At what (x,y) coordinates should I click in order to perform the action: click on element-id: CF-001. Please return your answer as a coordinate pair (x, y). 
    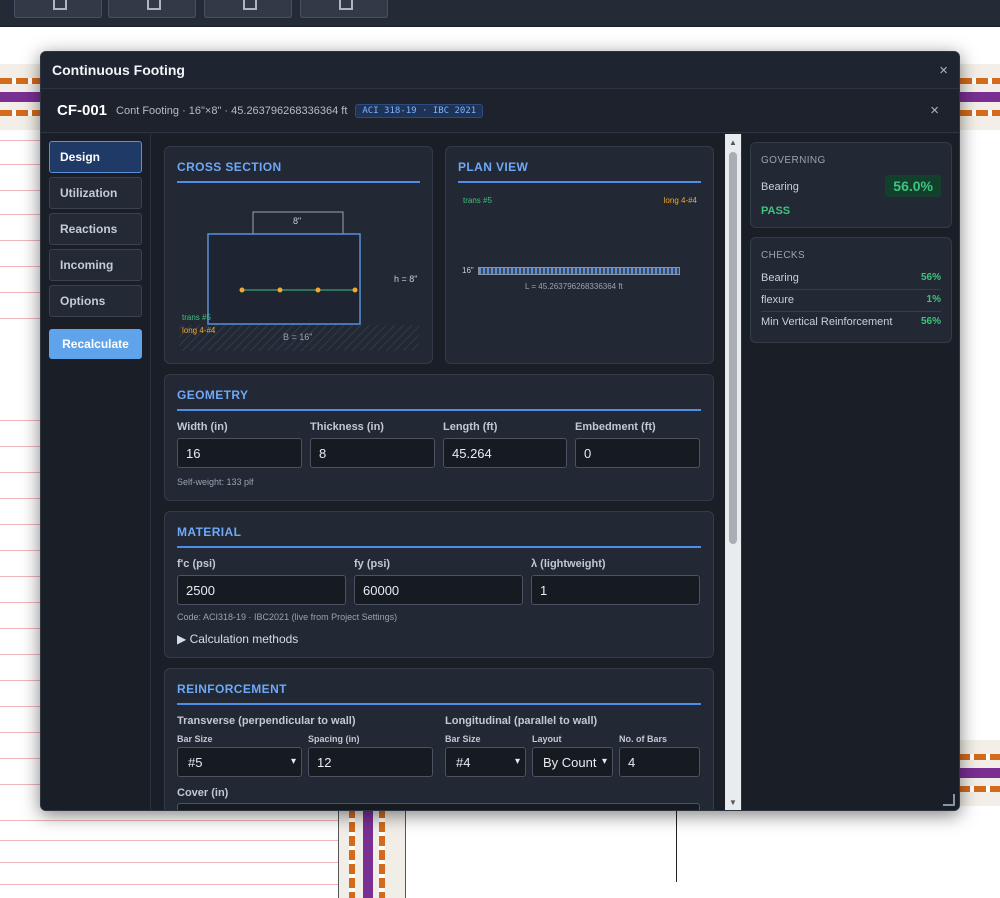
    Looking at the image, I should click on (82, 110).